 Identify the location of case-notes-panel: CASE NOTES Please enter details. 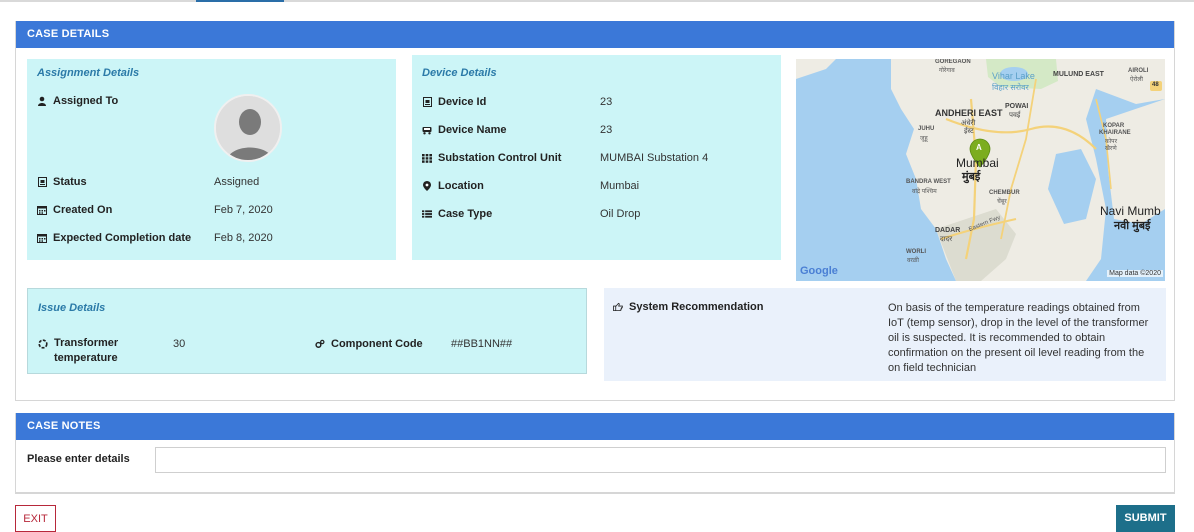
(595, 453).